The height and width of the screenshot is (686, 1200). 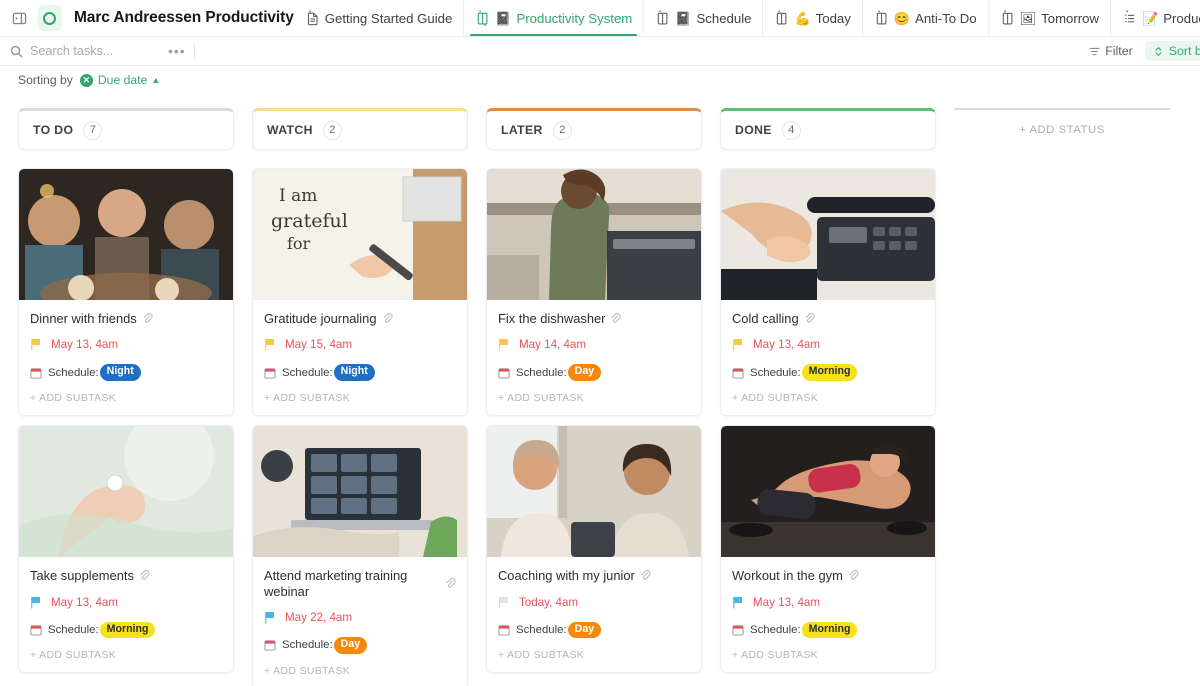 What do you see at coordinates (566, 575) in the screenshot?
I see `card-title: Coaching with my junior` at bounding box center [566, 575].